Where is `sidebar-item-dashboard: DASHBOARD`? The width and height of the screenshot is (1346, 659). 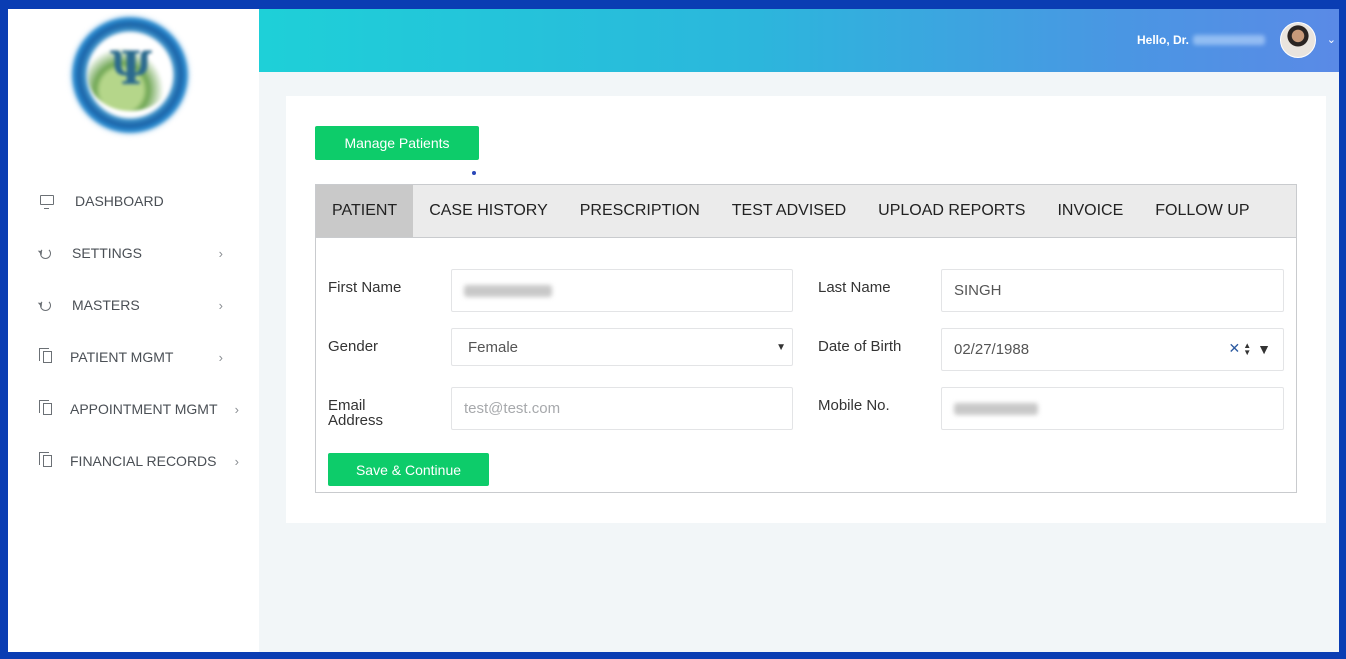 sidebar-item-dashboard: DASHBOARD is located at coordinates (133, 201).